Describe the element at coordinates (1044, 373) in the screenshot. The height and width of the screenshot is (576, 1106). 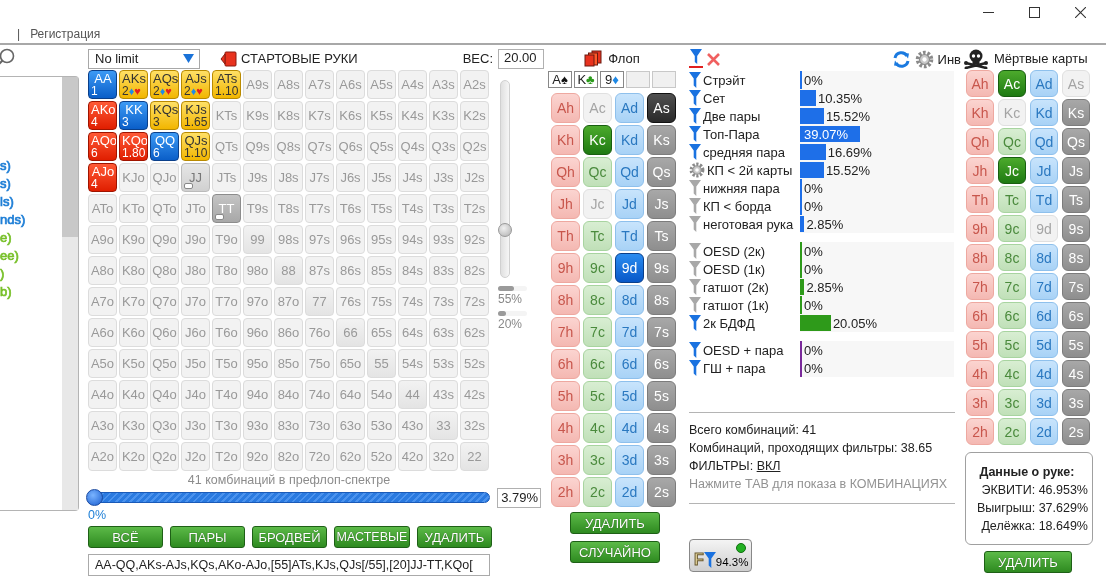
I see `card-button: 4d` at that location.